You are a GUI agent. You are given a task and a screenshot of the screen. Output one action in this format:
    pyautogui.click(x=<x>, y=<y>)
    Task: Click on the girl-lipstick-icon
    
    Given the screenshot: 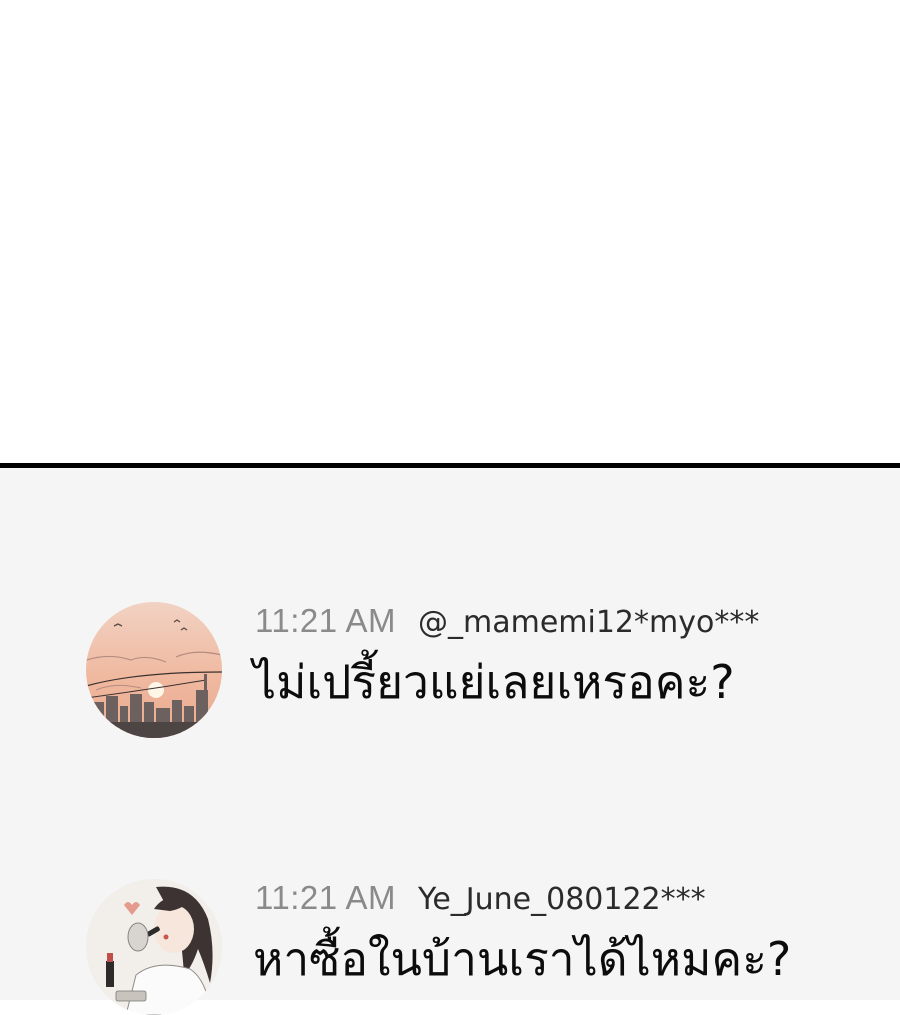 What is the action you would take?
    pyautogui.click(x=154, y=947)
    